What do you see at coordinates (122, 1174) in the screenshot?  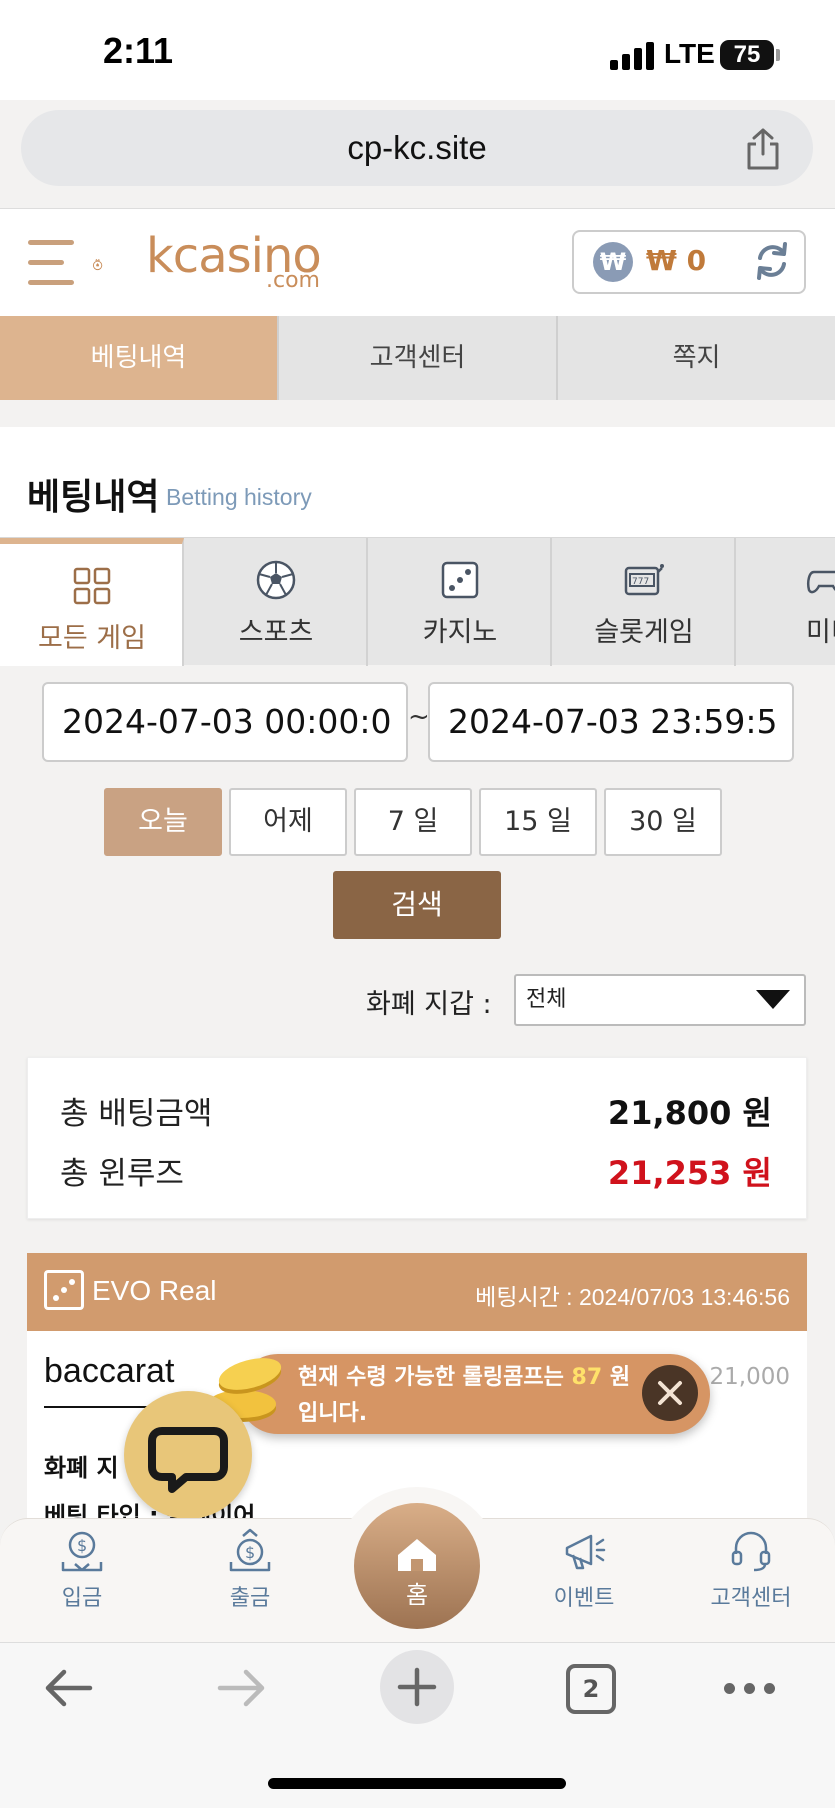 I see `win-loss-label: 총 윈루즈` at bounding box center [122, 1174].